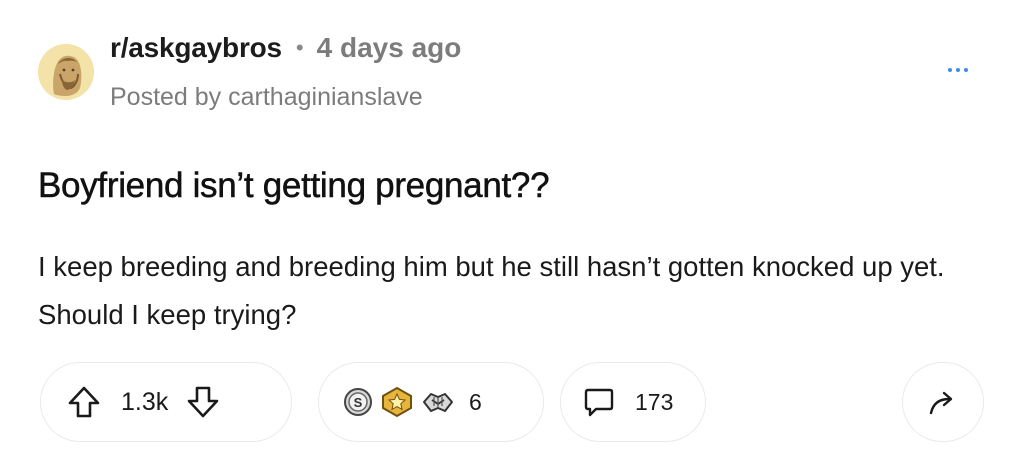  What do you see at coordinates (285, 48) in the screenshot?
I see `subreddit-line: r/askgaybros • 4 days ago` at bounding box center [285, 48].